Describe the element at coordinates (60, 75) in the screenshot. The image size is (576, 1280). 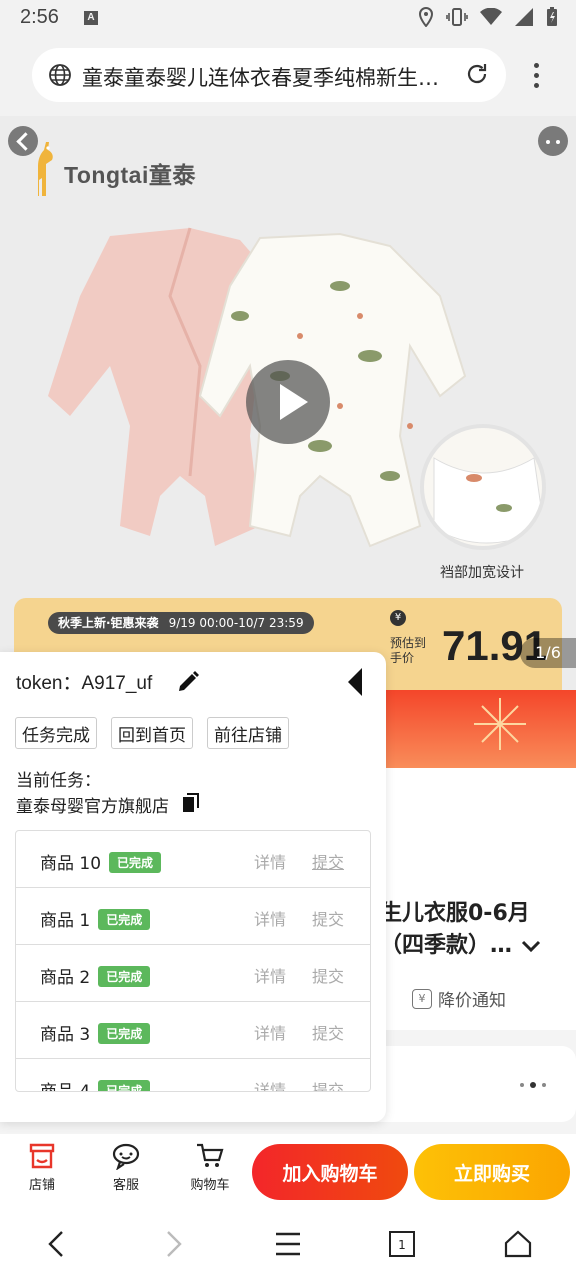
I see `globe-icon` at that location.